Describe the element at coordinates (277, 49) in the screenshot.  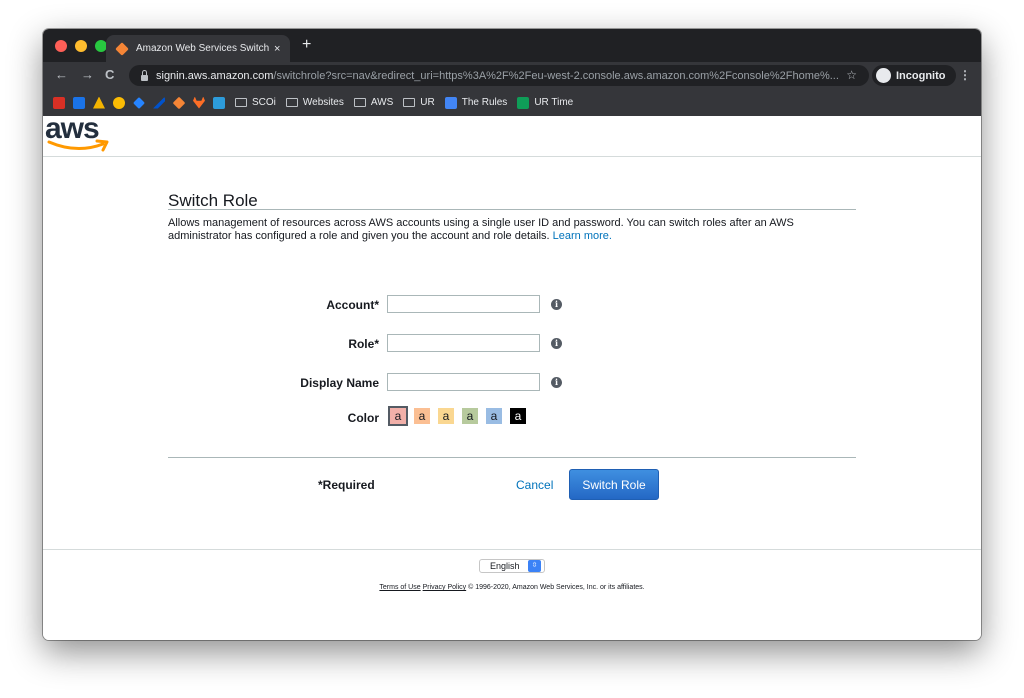
I see `tab-close-icon: ×` at that location.